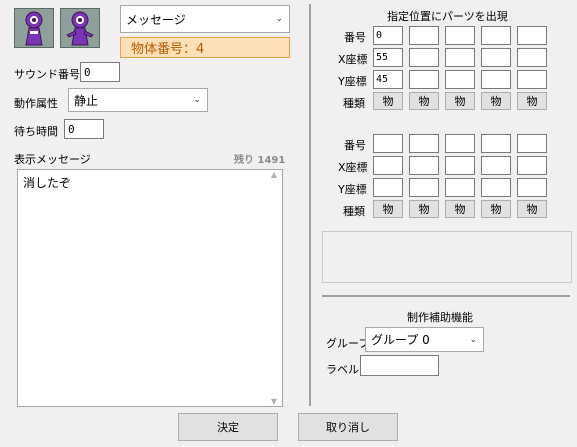 Image resolution: width=577 pixels, height=447 pixels. Describe the element at coordinates (342, 369) in the screenshot. I see `label-label: ラベル` at that location.